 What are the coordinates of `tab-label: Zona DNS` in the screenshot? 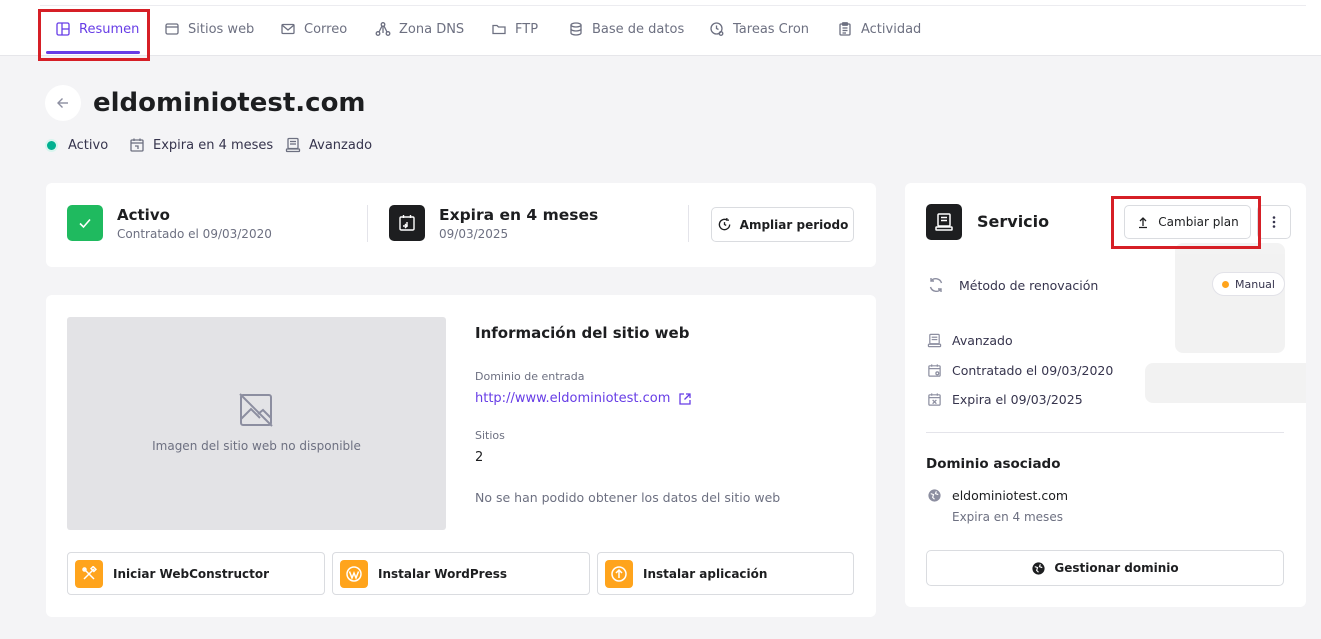 It's located at (432, 29).